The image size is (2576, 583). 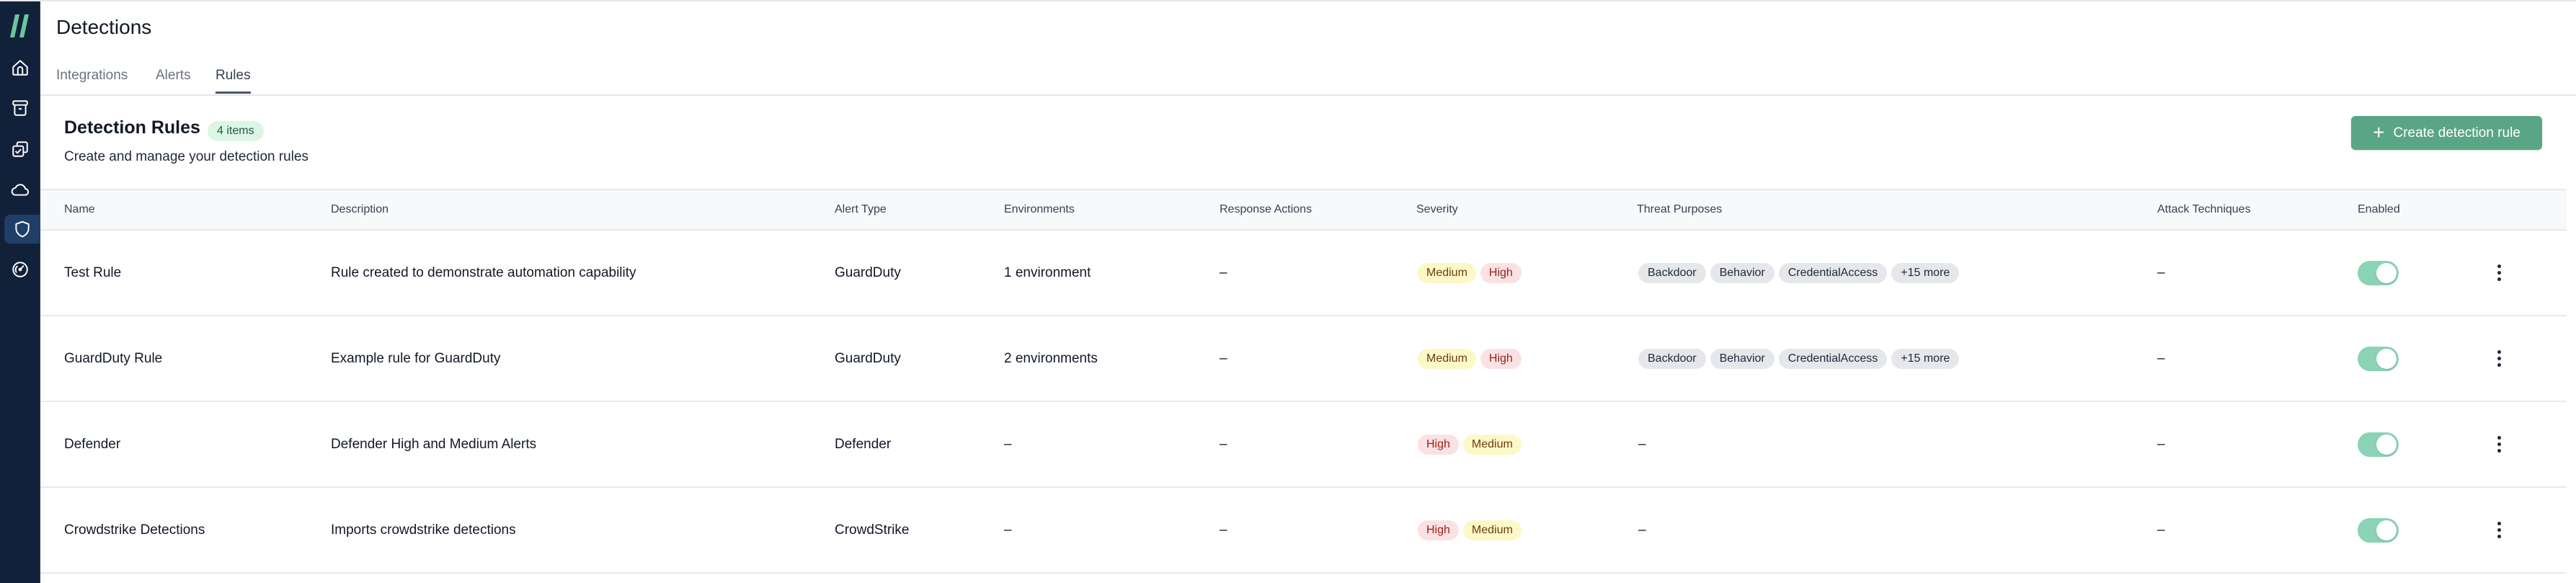 What do you see at coordinates (234, 81) in the screenshot?
I see `tab-rules: Rules` at bounding box center [234, 81].